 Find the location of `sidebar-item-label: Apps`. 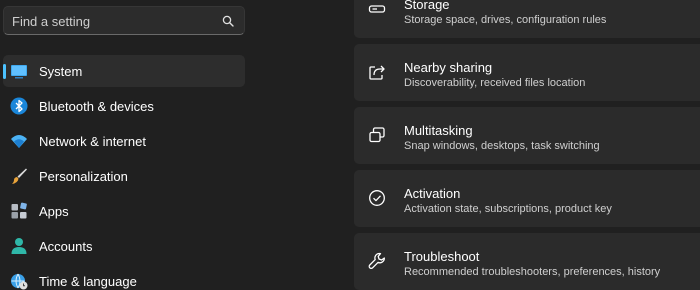

sidebar-item-label: Apps is located at coordinates (54, 211).